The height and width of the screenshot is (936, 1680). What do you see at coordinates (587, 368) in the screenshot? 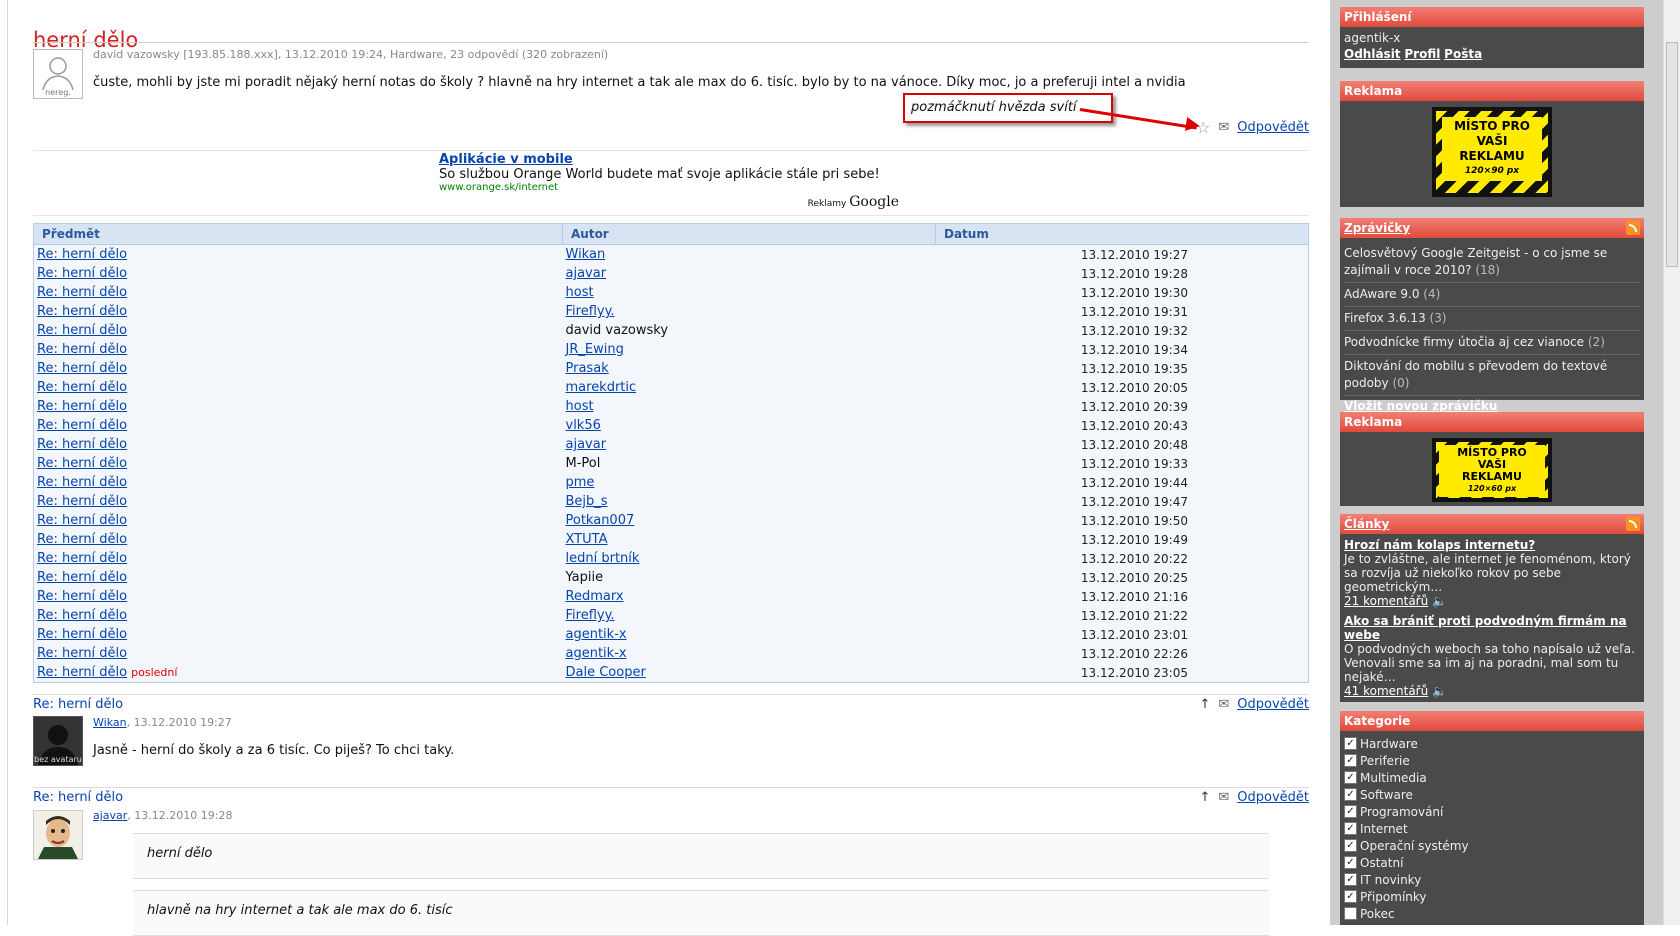
I see `thread-author-link: Prasak` at bounding box center [587, 368].